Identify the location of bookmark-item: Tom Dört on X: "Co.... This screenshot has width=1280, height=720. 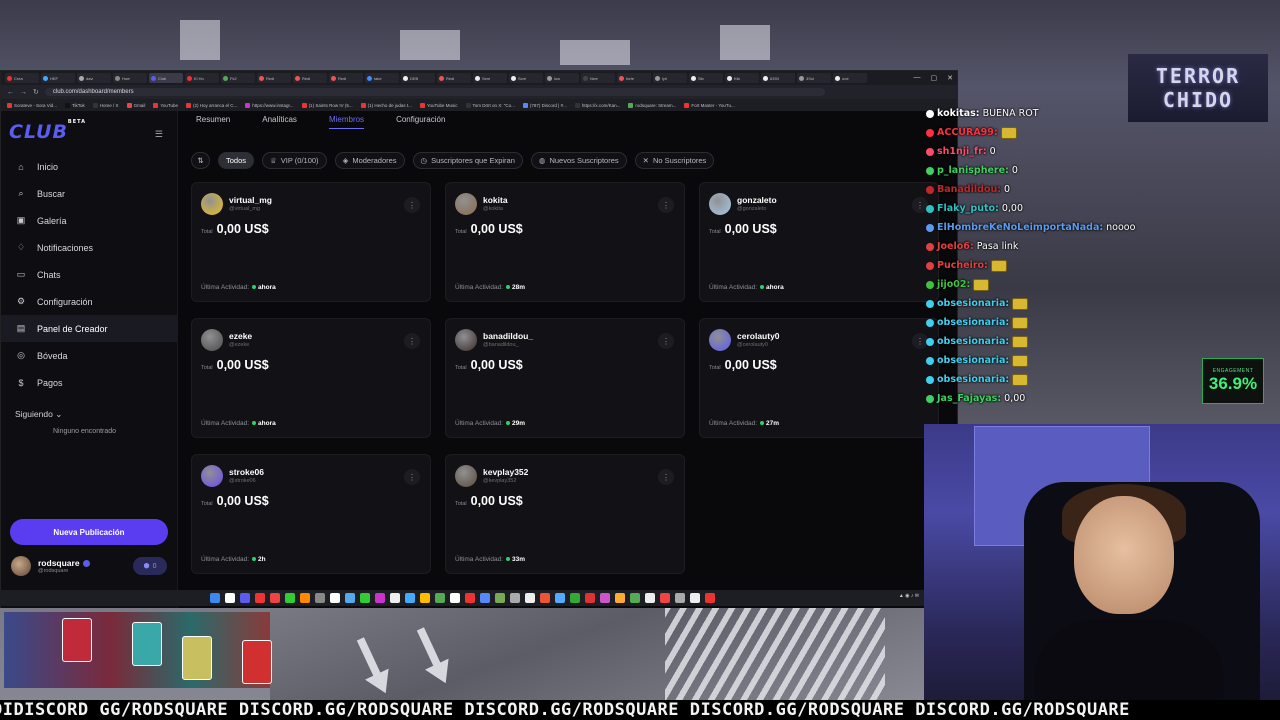
(490, 105).